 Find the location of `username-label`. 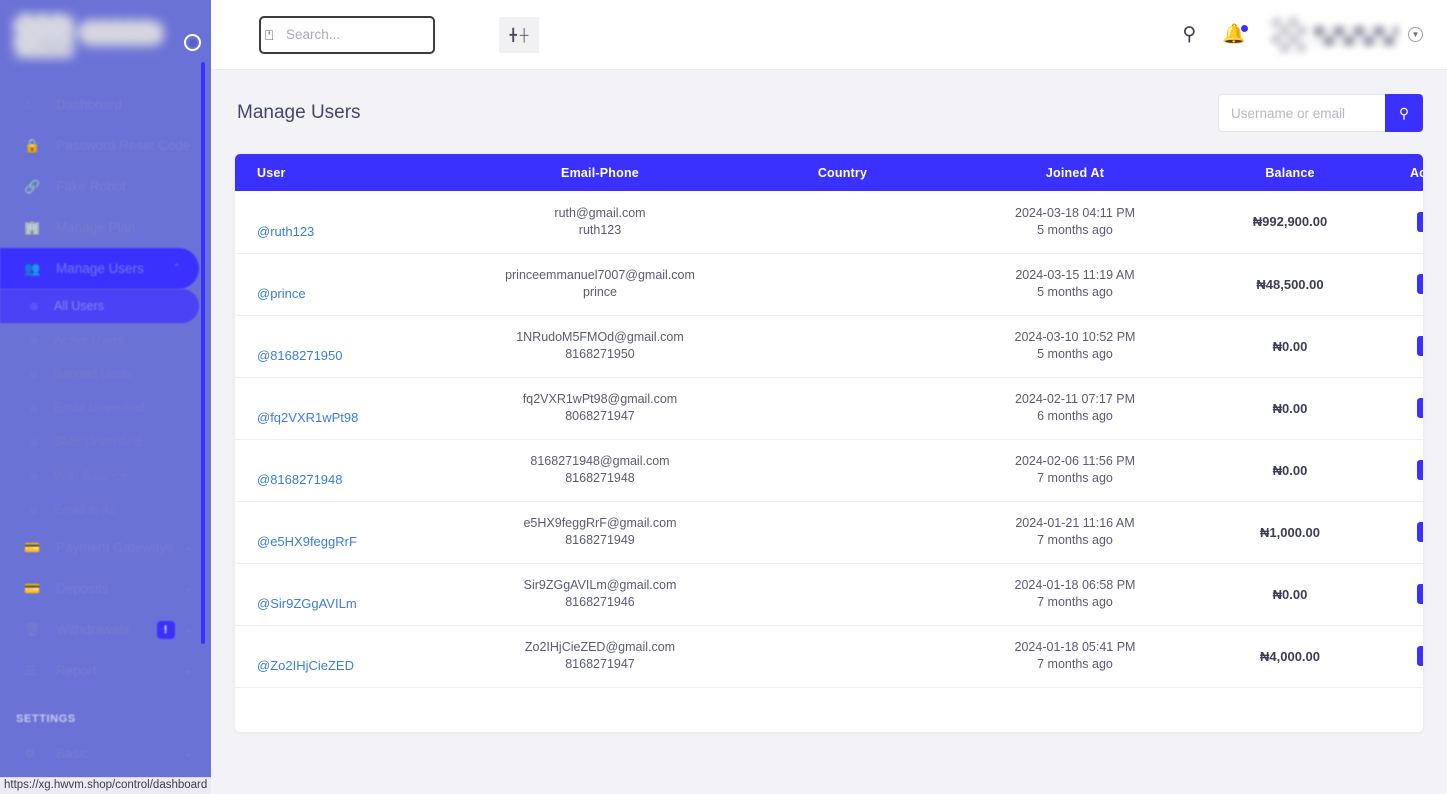

username-label is located at coordinates (1357, 35).